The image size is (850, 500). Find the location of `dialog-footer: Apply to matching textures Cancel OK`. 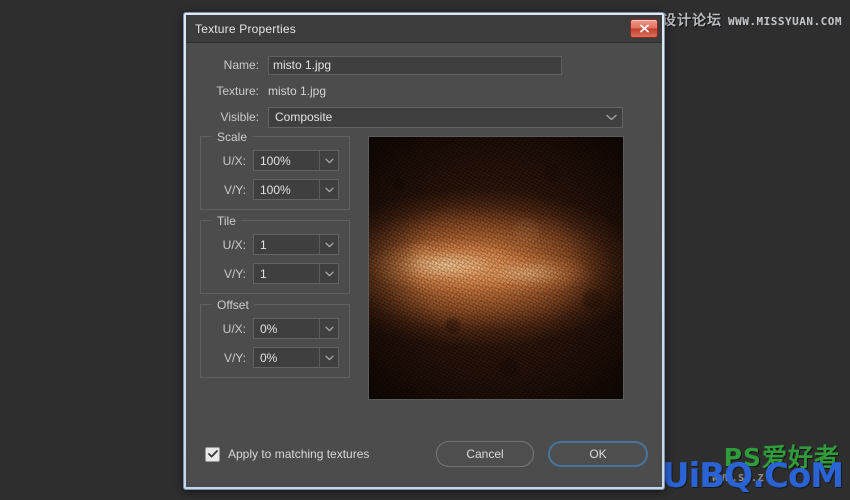

dialog-footer: Apply to matching textures Cancel OK is located at coordinates (424, 454).